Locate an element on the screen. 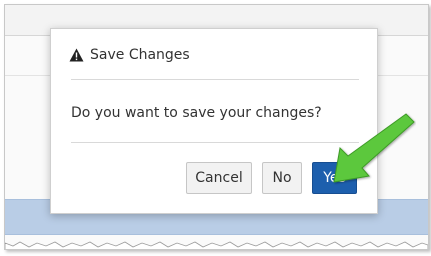 This screenshot has height=256, width=431. dialog-title: Save Changes is located at coordinates (140, 55).